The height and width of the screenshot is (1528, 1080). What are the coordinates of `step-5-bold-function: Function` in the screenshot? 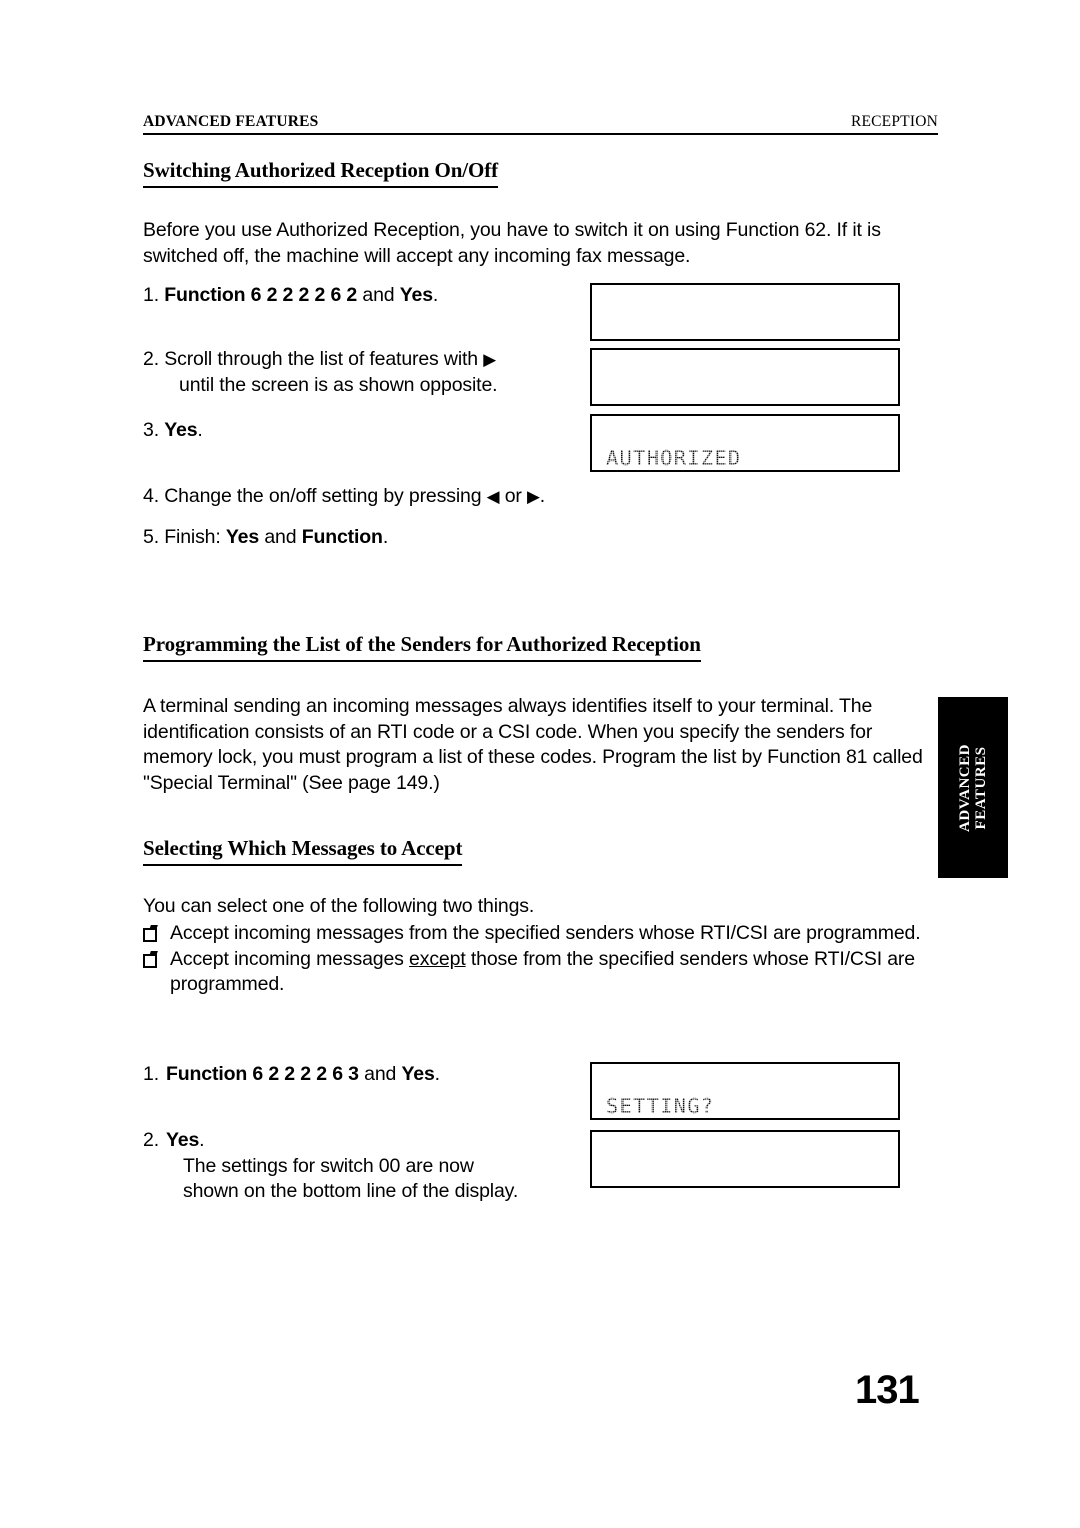 It's located at (342, 537).